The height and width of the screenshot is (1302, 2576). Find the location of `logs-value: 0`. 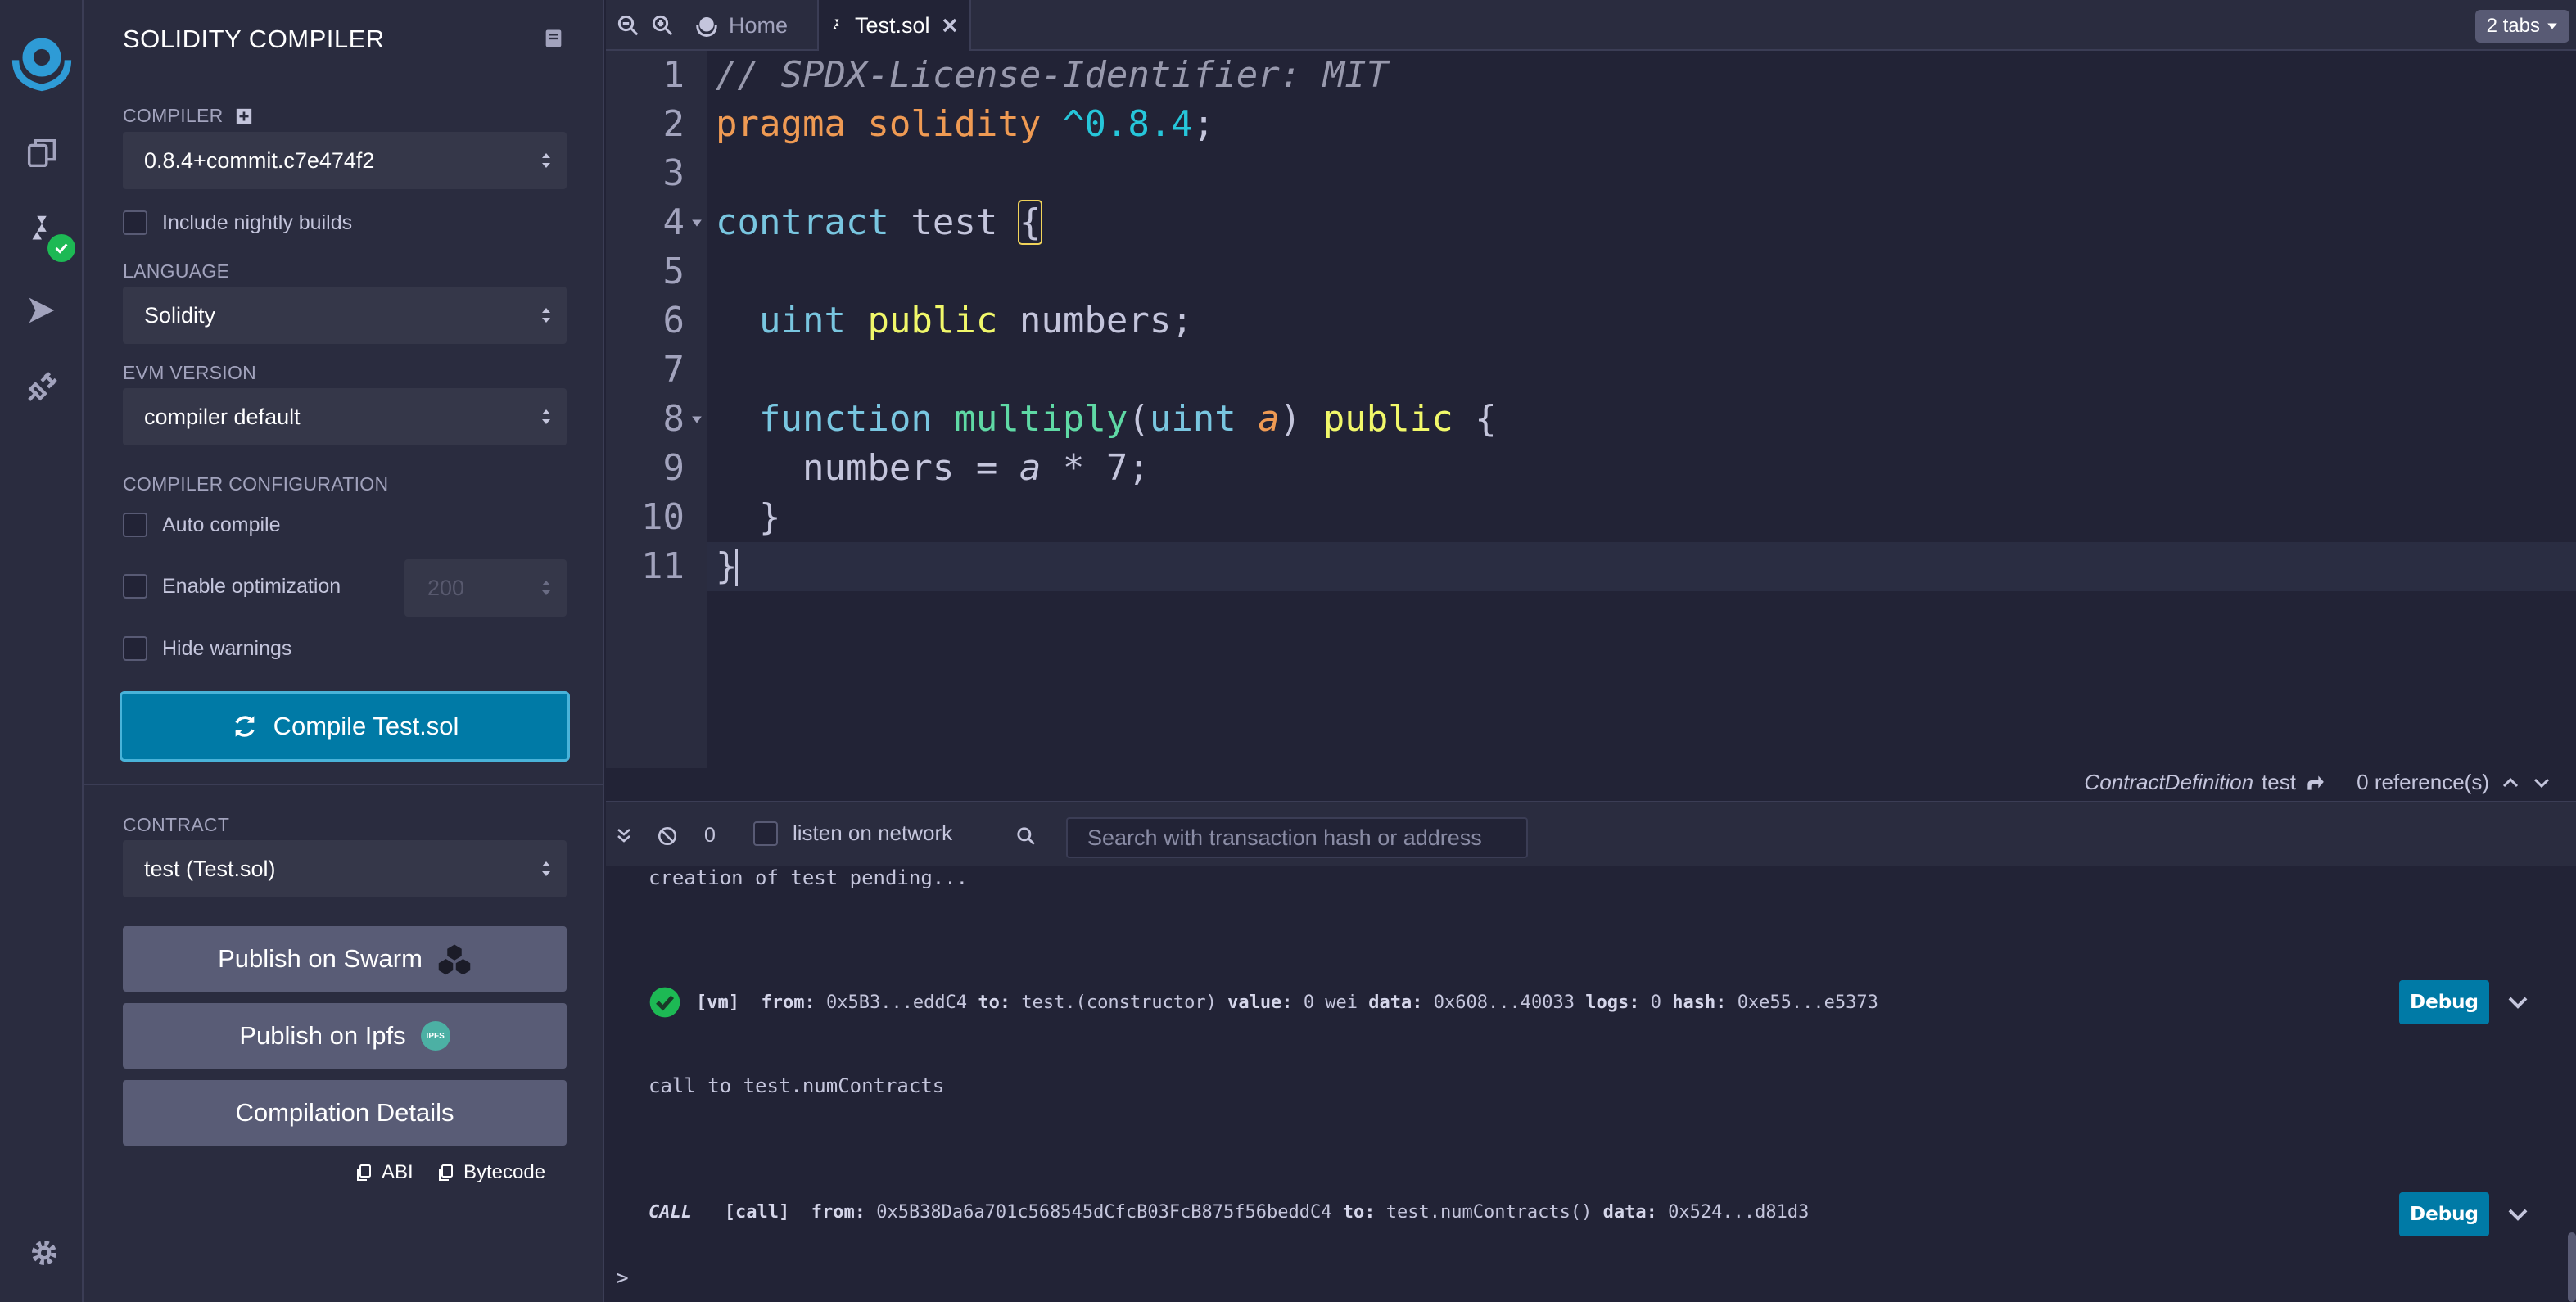

logs-value: 0 is located at coordinates (1655, 1002).